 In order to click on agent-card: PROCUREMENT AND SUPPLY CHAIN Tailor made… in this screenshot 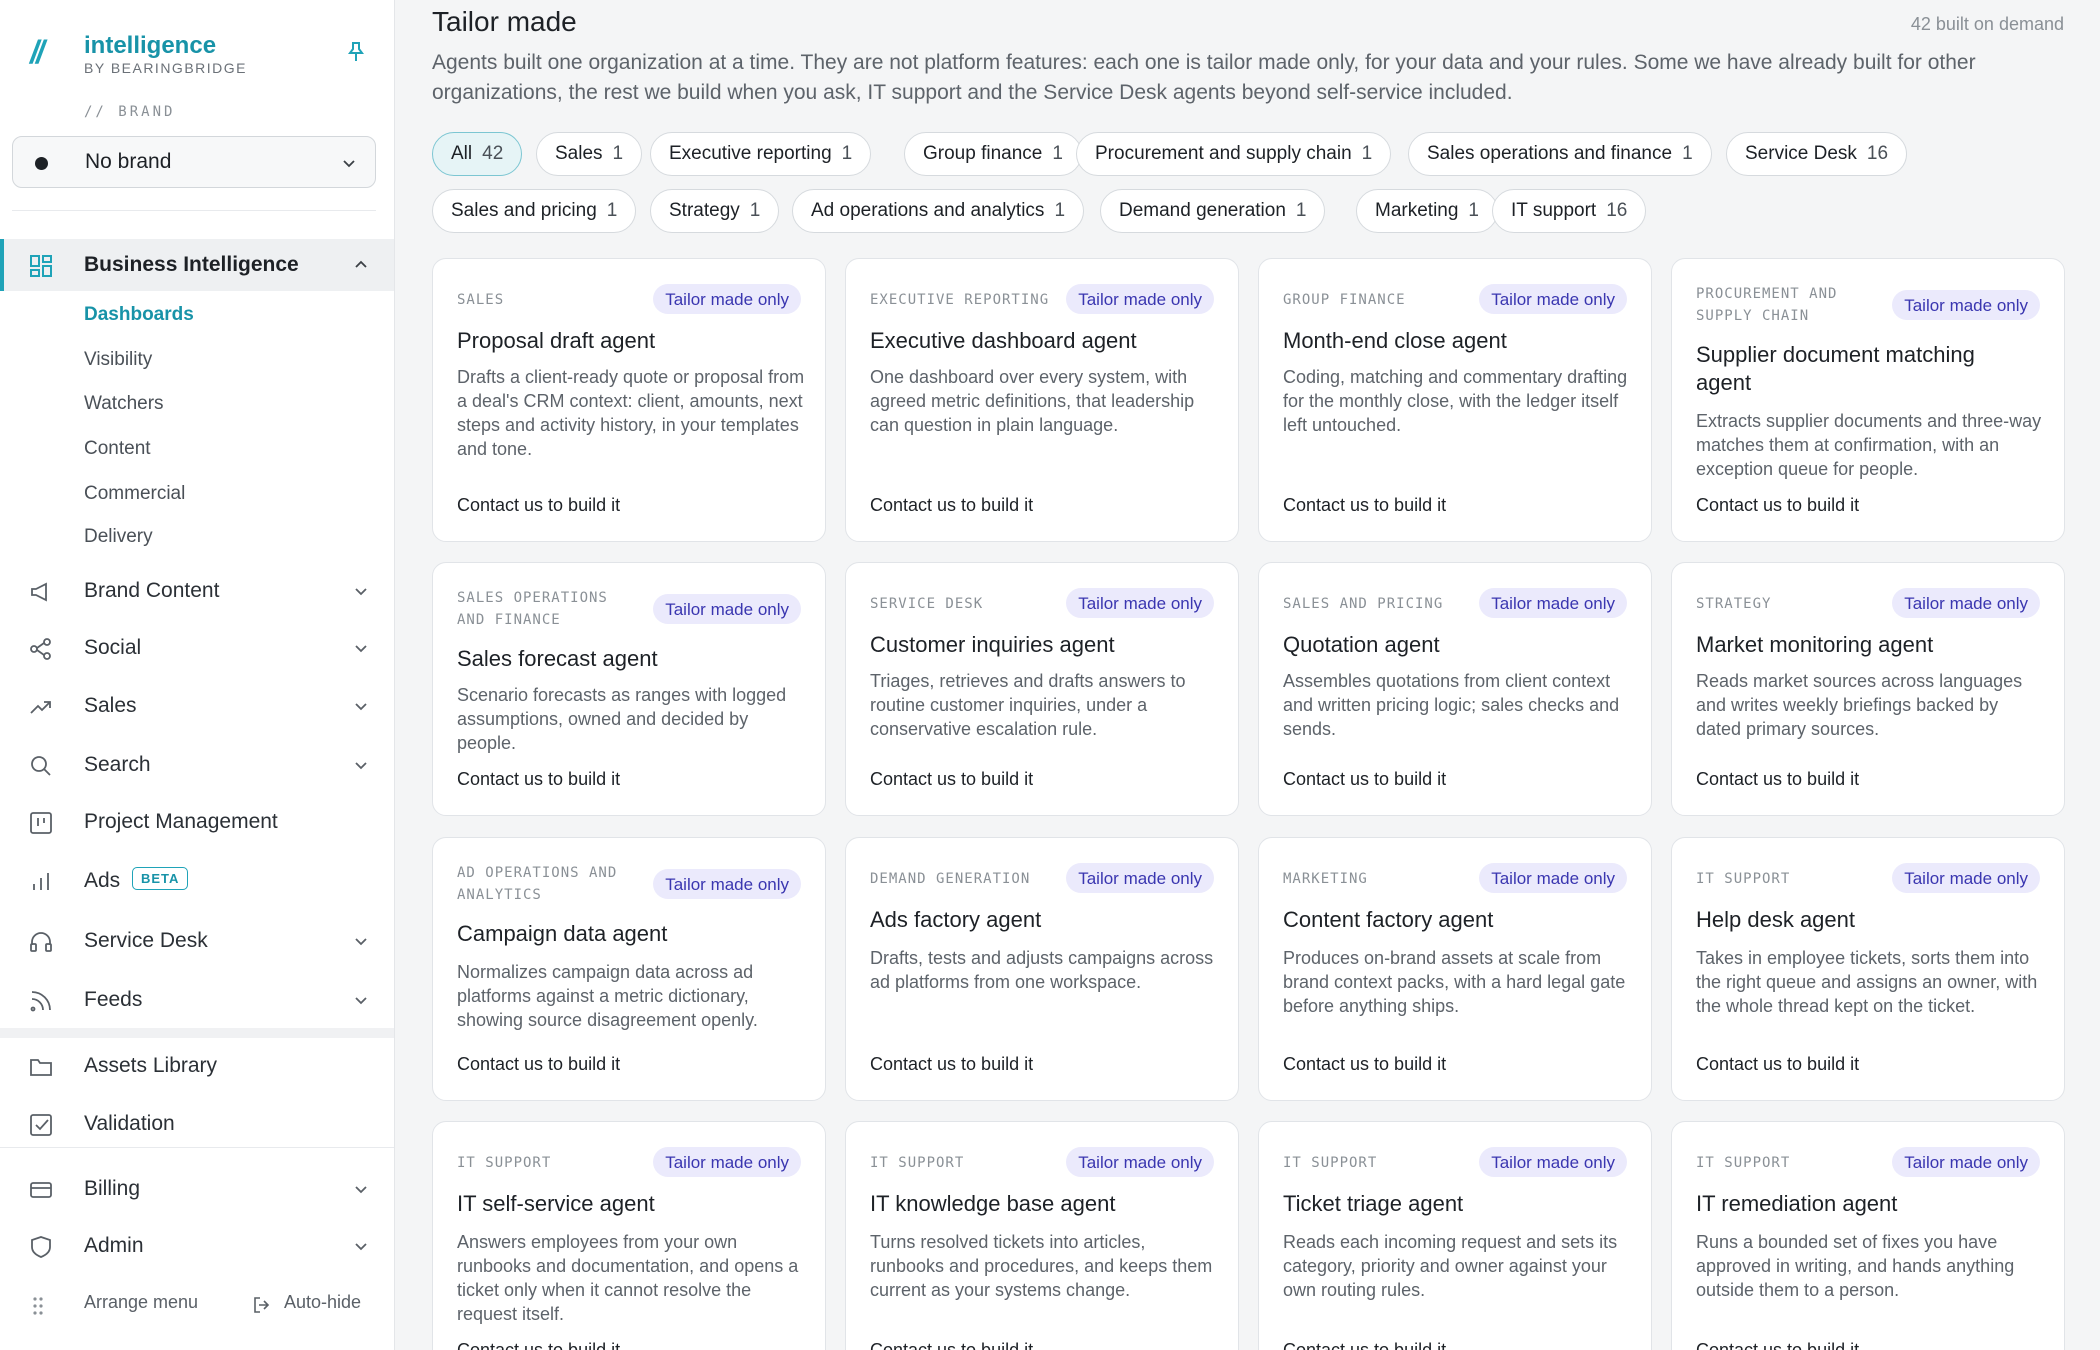, I will do `click(1868, 400)`.